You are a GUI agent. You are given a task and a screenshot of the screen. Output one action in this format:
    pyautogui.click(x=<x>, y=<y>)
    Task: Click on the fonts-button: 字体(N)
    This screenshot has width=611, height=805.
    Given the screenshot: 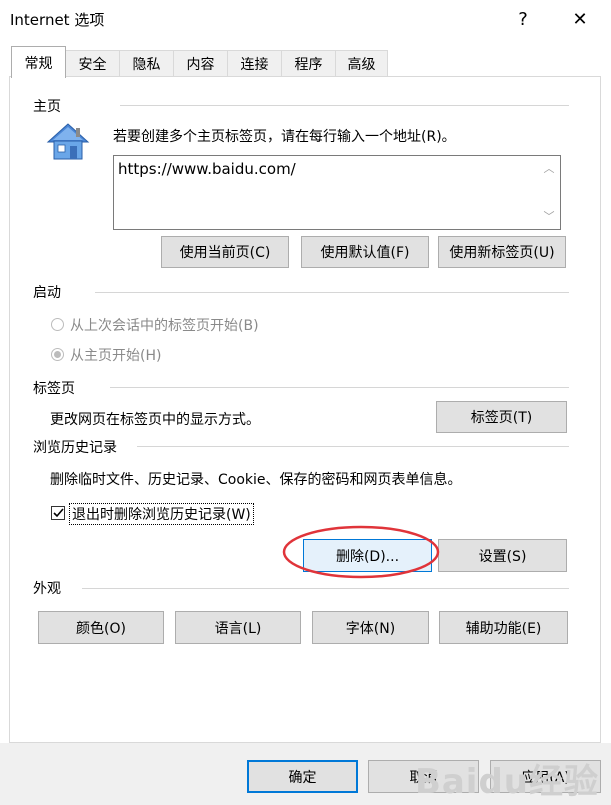 What is the action you would take?
    pyautogui.click(x=370, y=627)
    